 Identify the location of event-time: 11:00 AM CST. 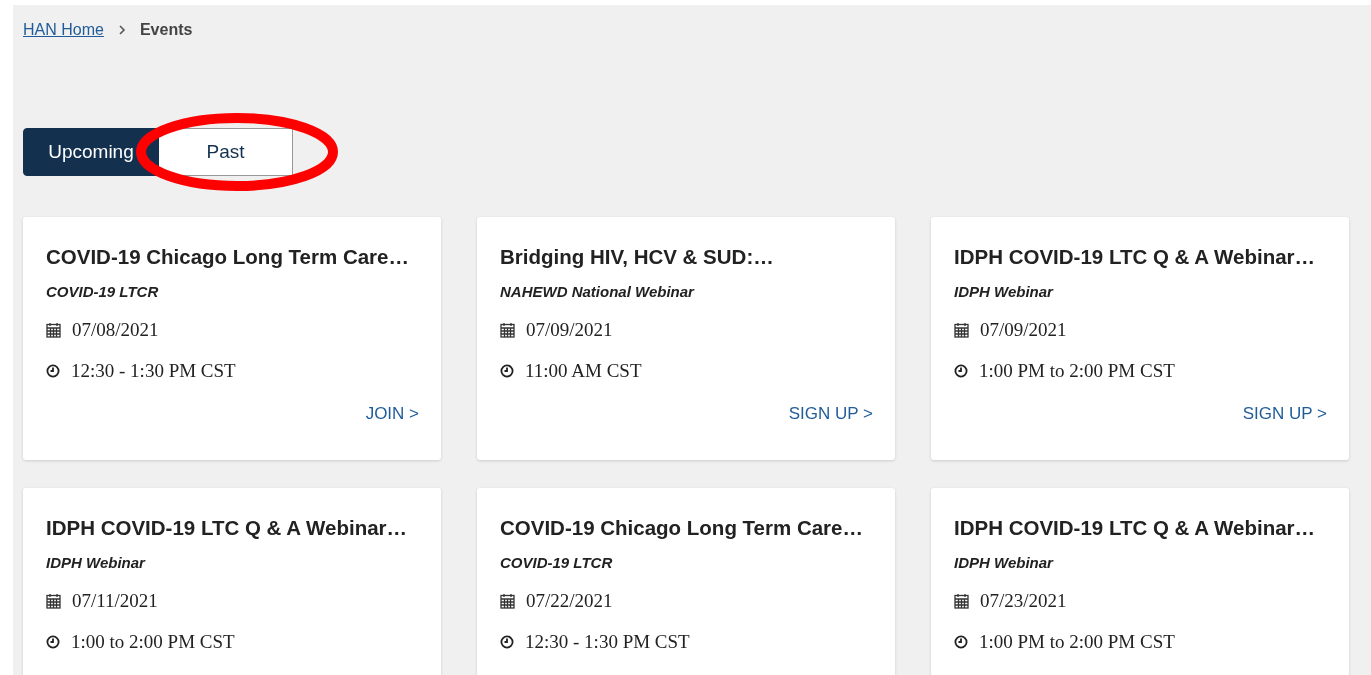
(583, 371).